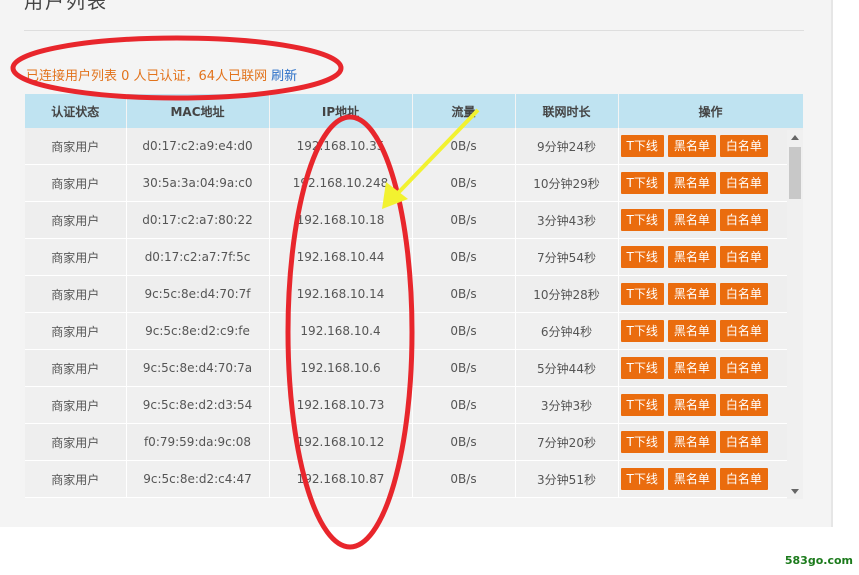 The height and width of the screenshot is (575, 859). What do you see at coordinates (198, 111) in the screenshot?
I see `header-mac: MAC地址` at bounding box center [198, 111].